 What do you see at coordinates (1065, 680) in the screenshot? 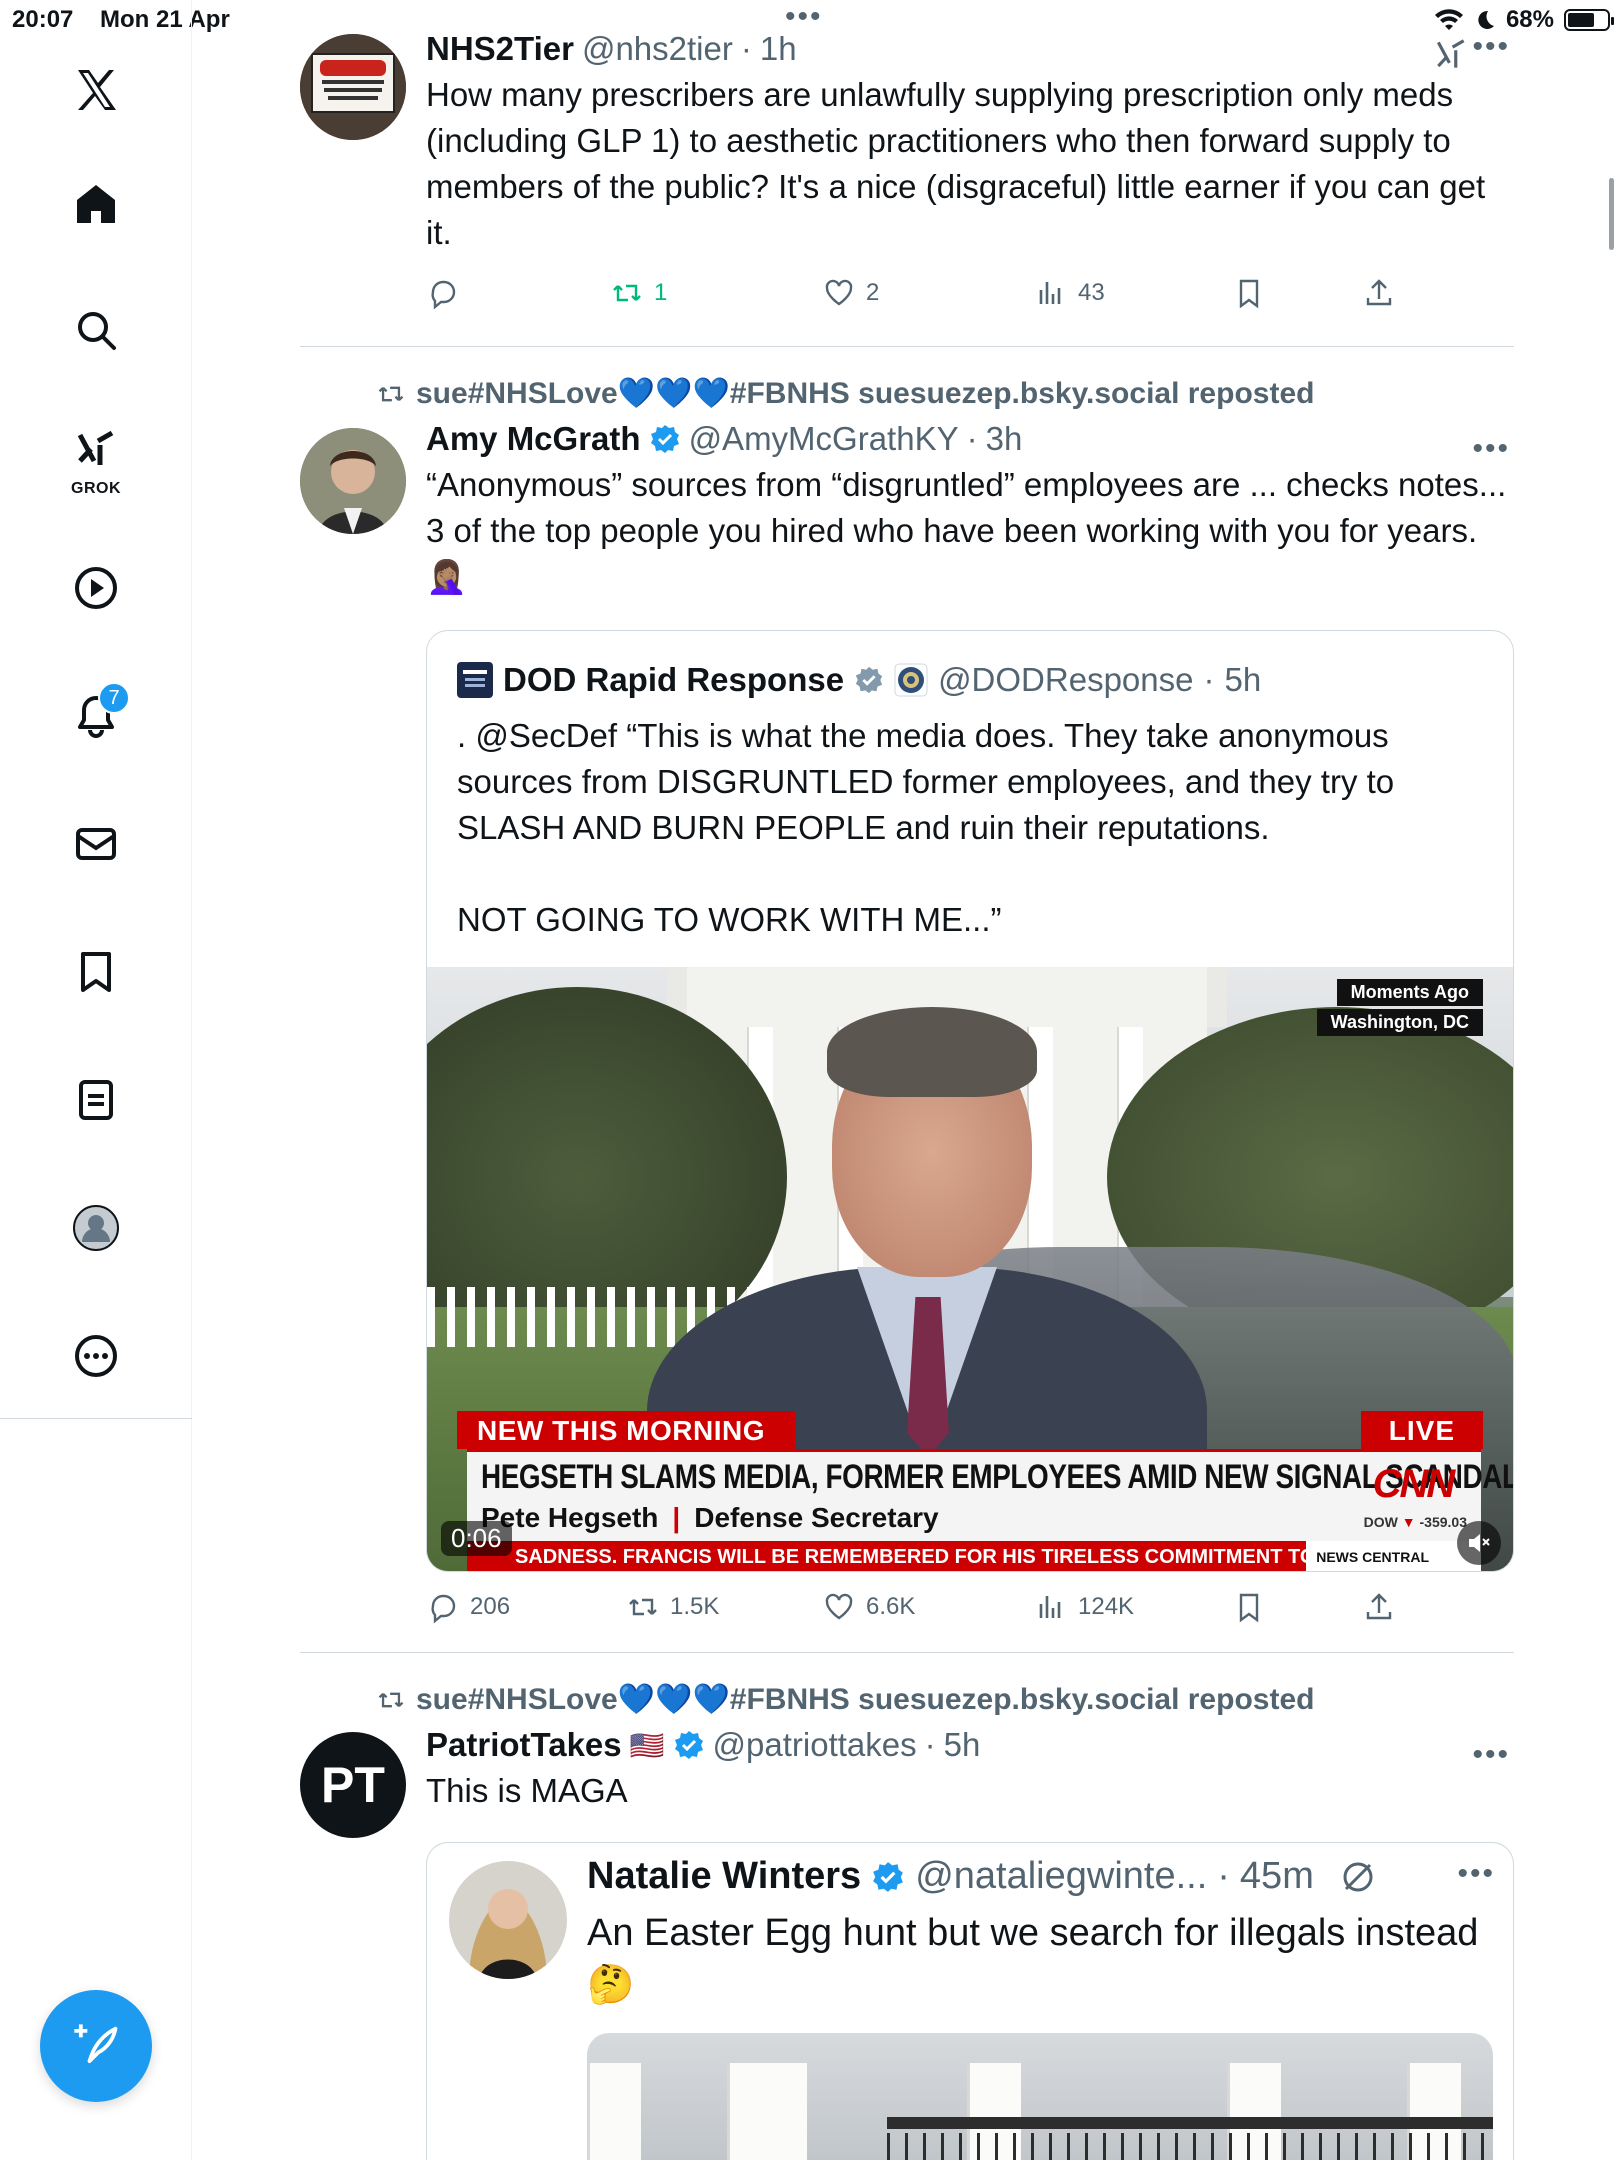
I see `quote-author-handle: @DODResponse` at bounding box center [1065, 680].